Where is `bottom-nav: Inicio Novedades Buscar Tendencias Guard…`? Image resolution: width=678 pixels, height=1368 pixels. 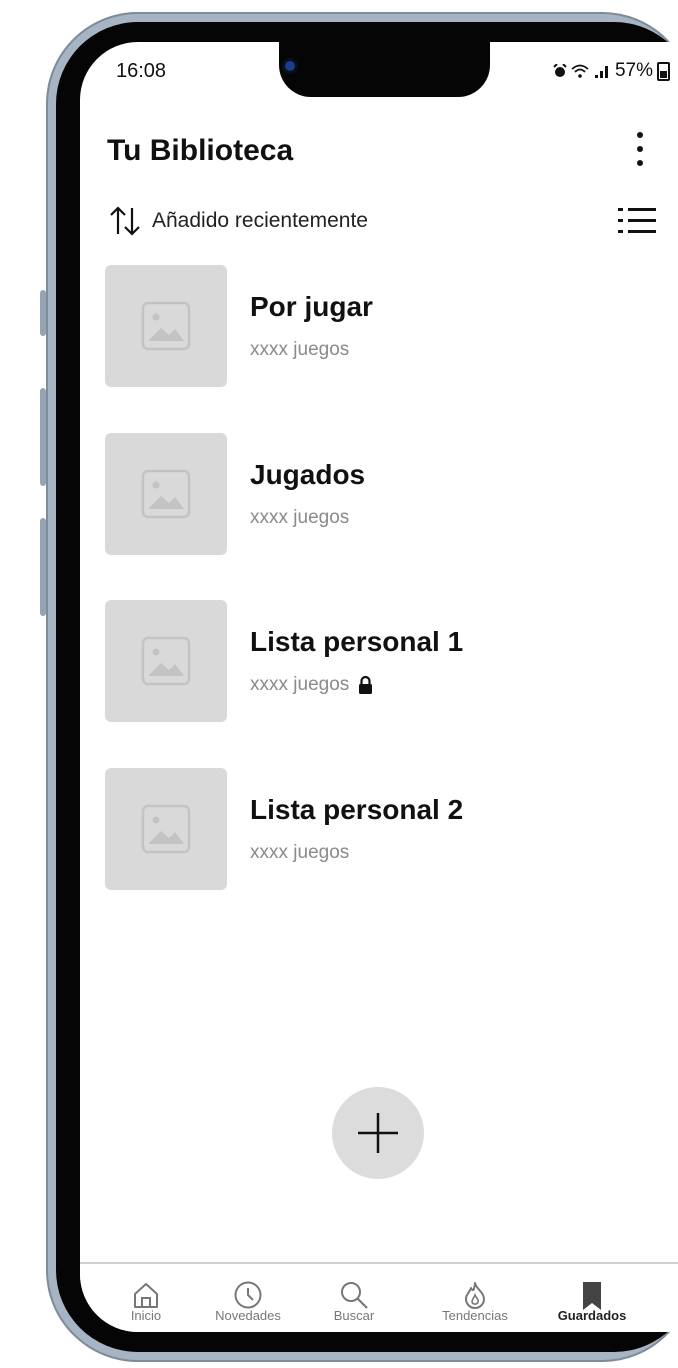 bottom-nav: Inicio Novedades Buscar Tendencias Guard… is located at coordinates (379, 1297).